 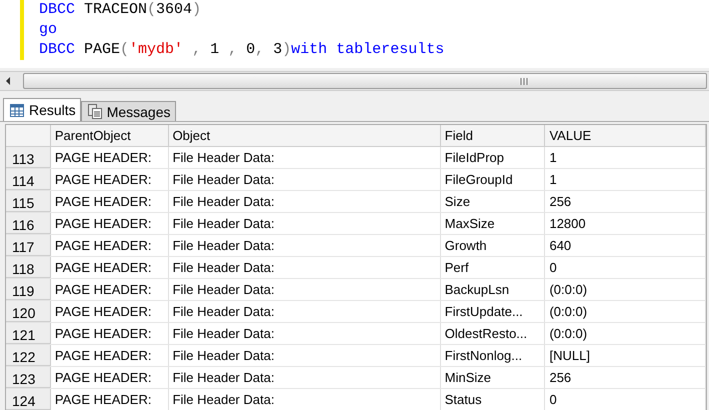 I want to click on document-icon, so click(x=95, y=111).